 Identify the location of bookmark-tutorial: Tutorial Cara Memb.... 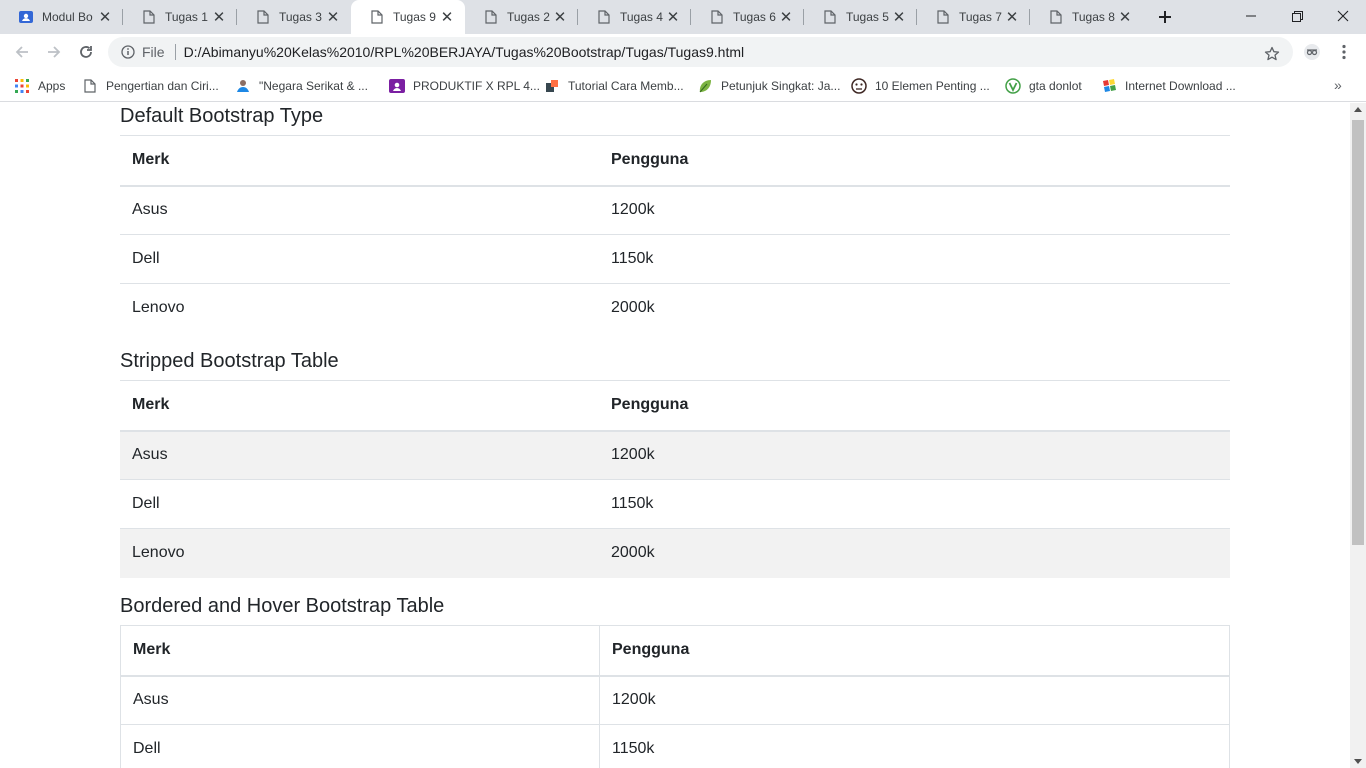
(614, 86).